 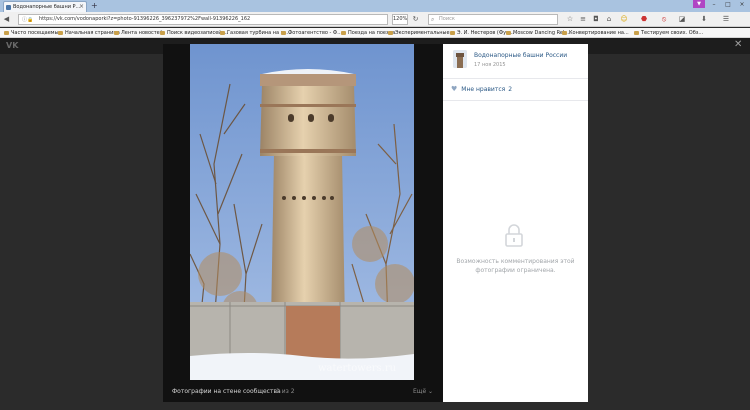 I want to click on back-button-icon: ◀, so click(x=6, y=19).